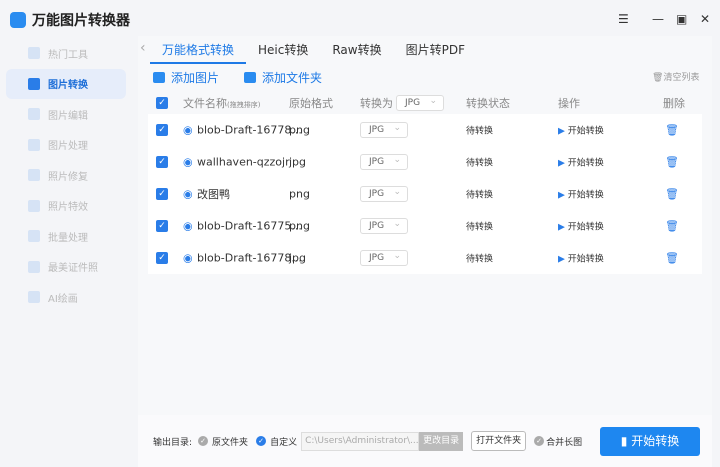  What do you see at coordinates (261, 441) in the screenshot?
I see `custom-radio: ✓` at bounding box center [261, 441].